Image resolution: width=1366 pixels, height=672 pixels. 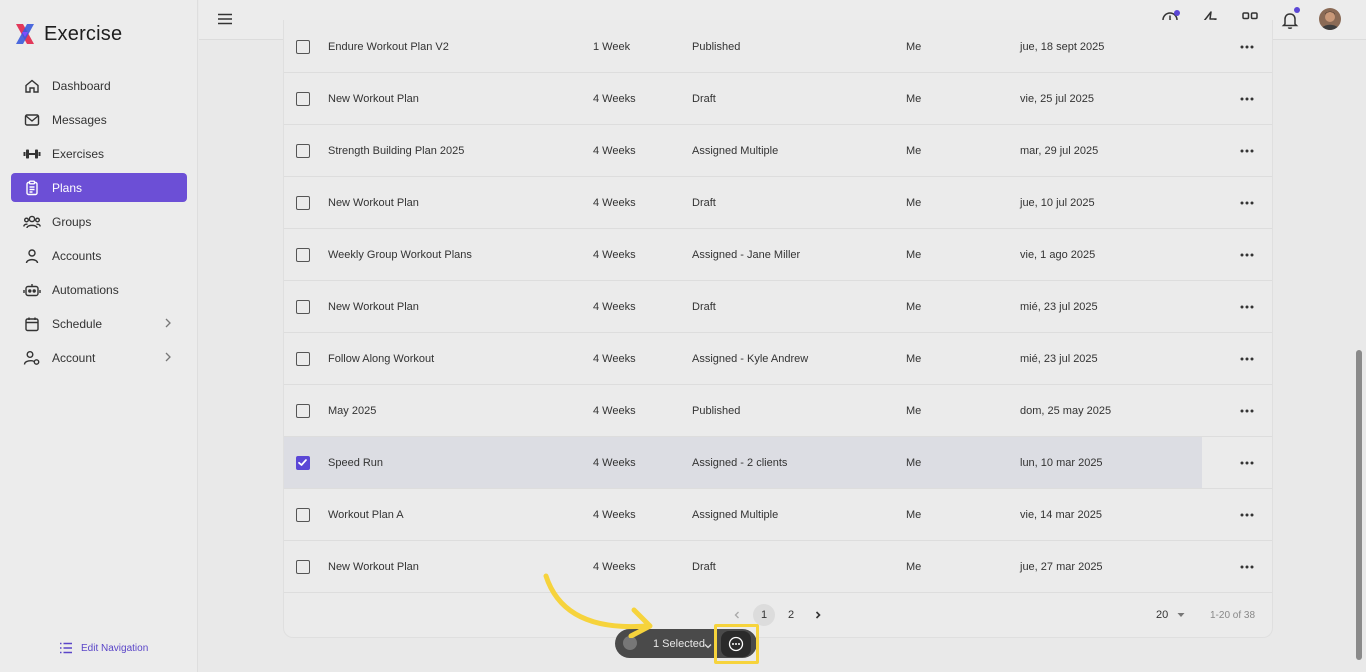 I want to click on sidebar-item-messages: Messages, so click(x=99, y=119).